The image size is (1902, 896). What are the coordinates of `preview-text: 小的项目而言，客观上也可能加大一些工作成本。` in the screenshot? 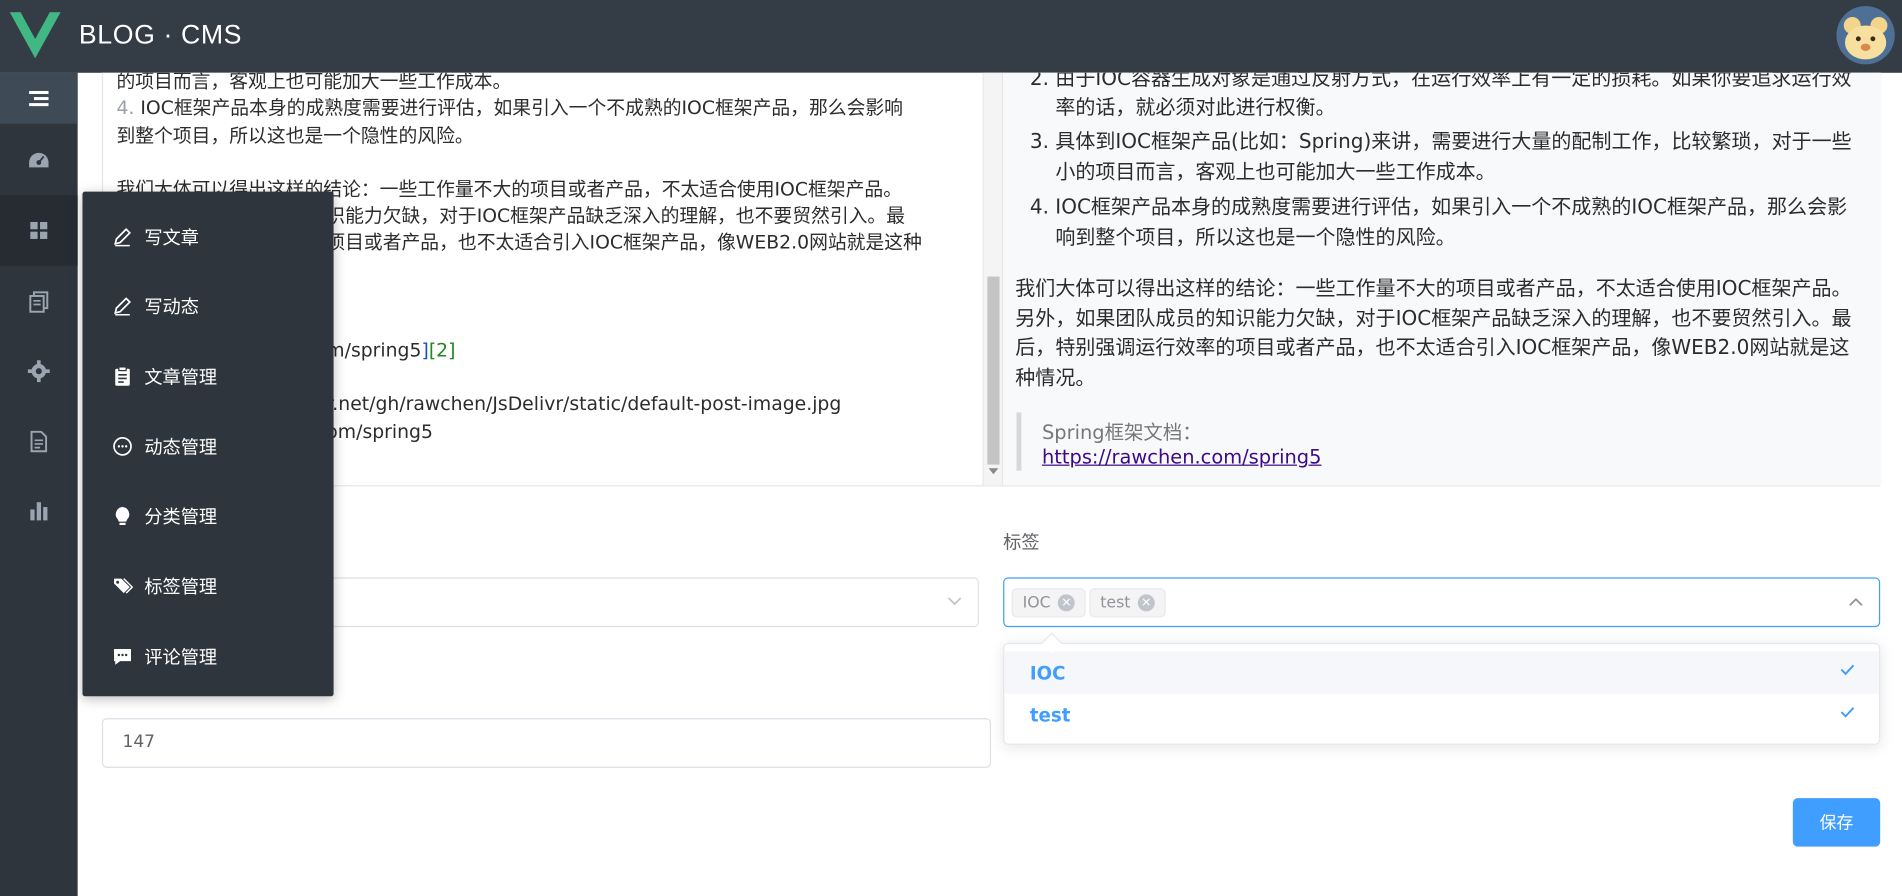 It's located at (1275, 172).